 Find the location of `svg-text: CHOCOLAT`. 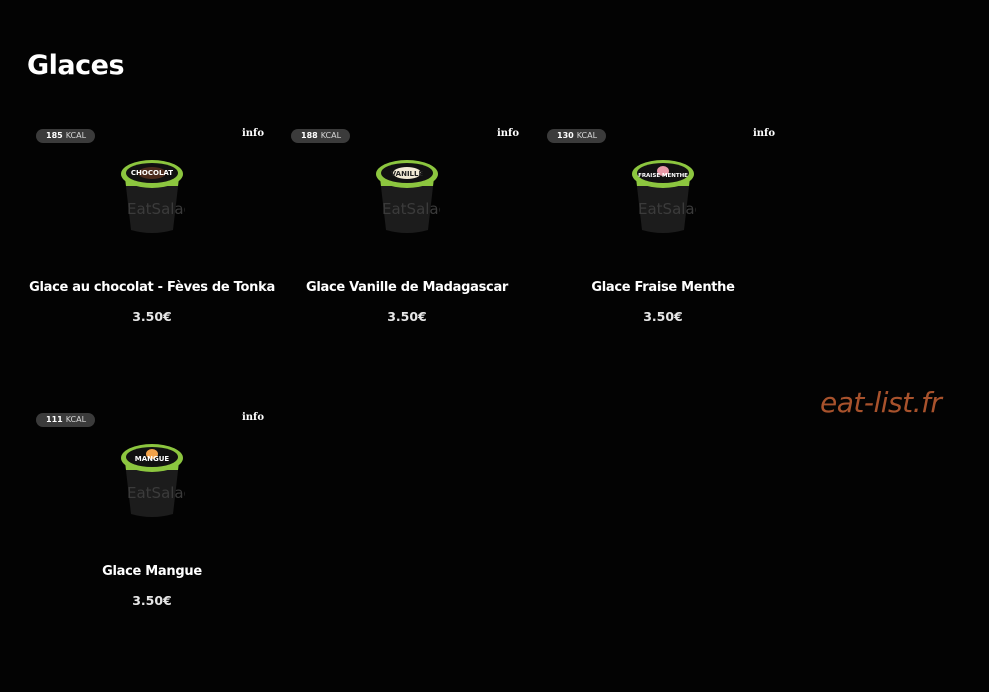

svg-text: CHOCOLAT is located at coordinates (152, 173).